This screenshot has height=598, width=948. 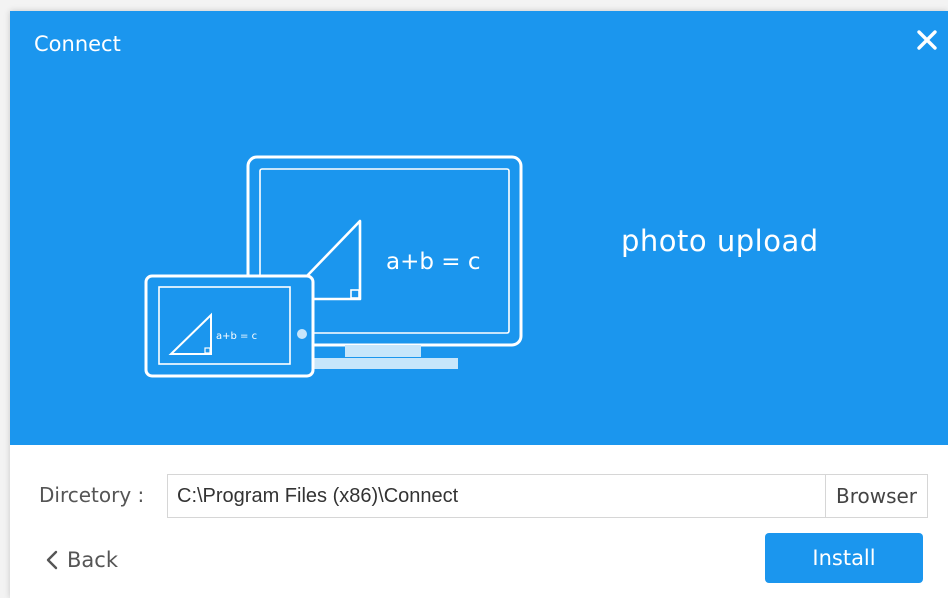 What do you see at coordinates (52, 560) in the screenshot?
I see `chevron-left-icon` at bounding box center [52, 560].